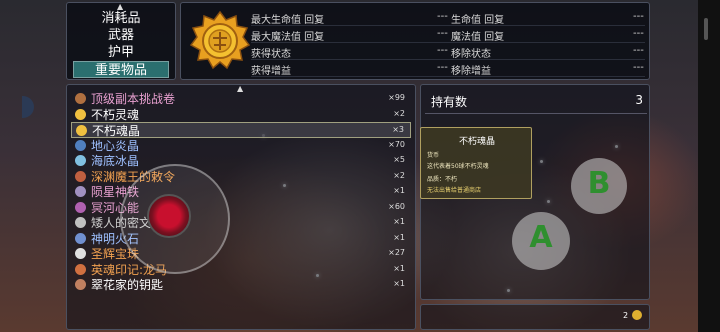  I want to click on stat-label: 魔法值 回复, so click(478, 37).